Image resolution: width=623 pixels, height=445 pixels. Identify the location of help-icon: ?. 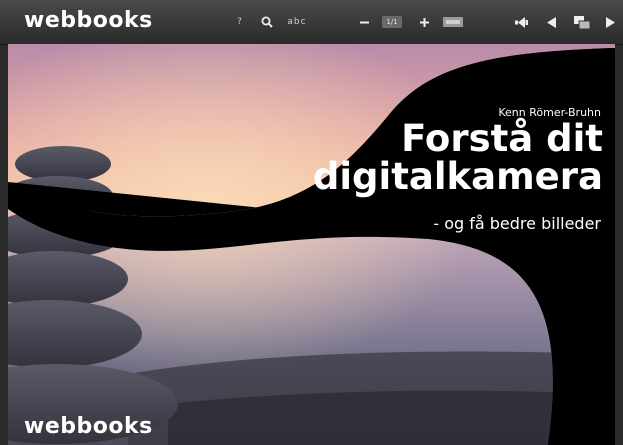
(240, 22).